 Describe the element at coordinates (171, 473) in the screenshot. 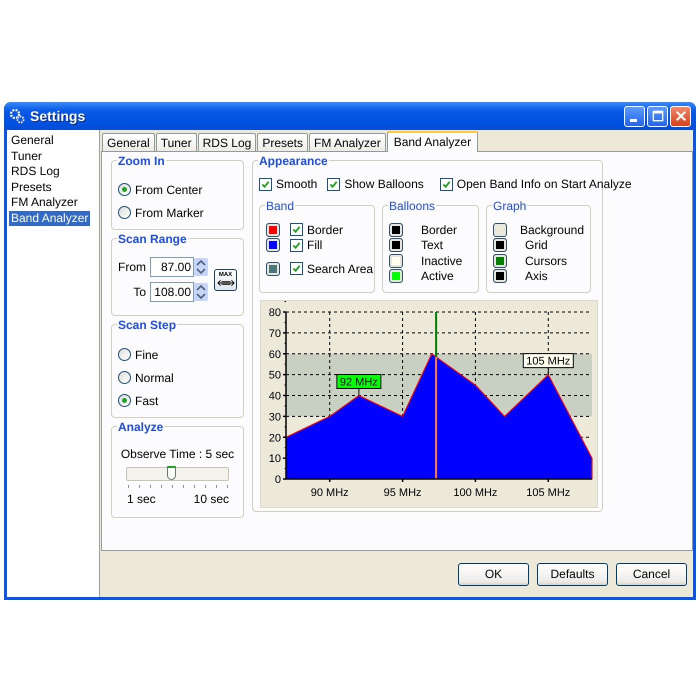

I see `slider-thumb` at that location.